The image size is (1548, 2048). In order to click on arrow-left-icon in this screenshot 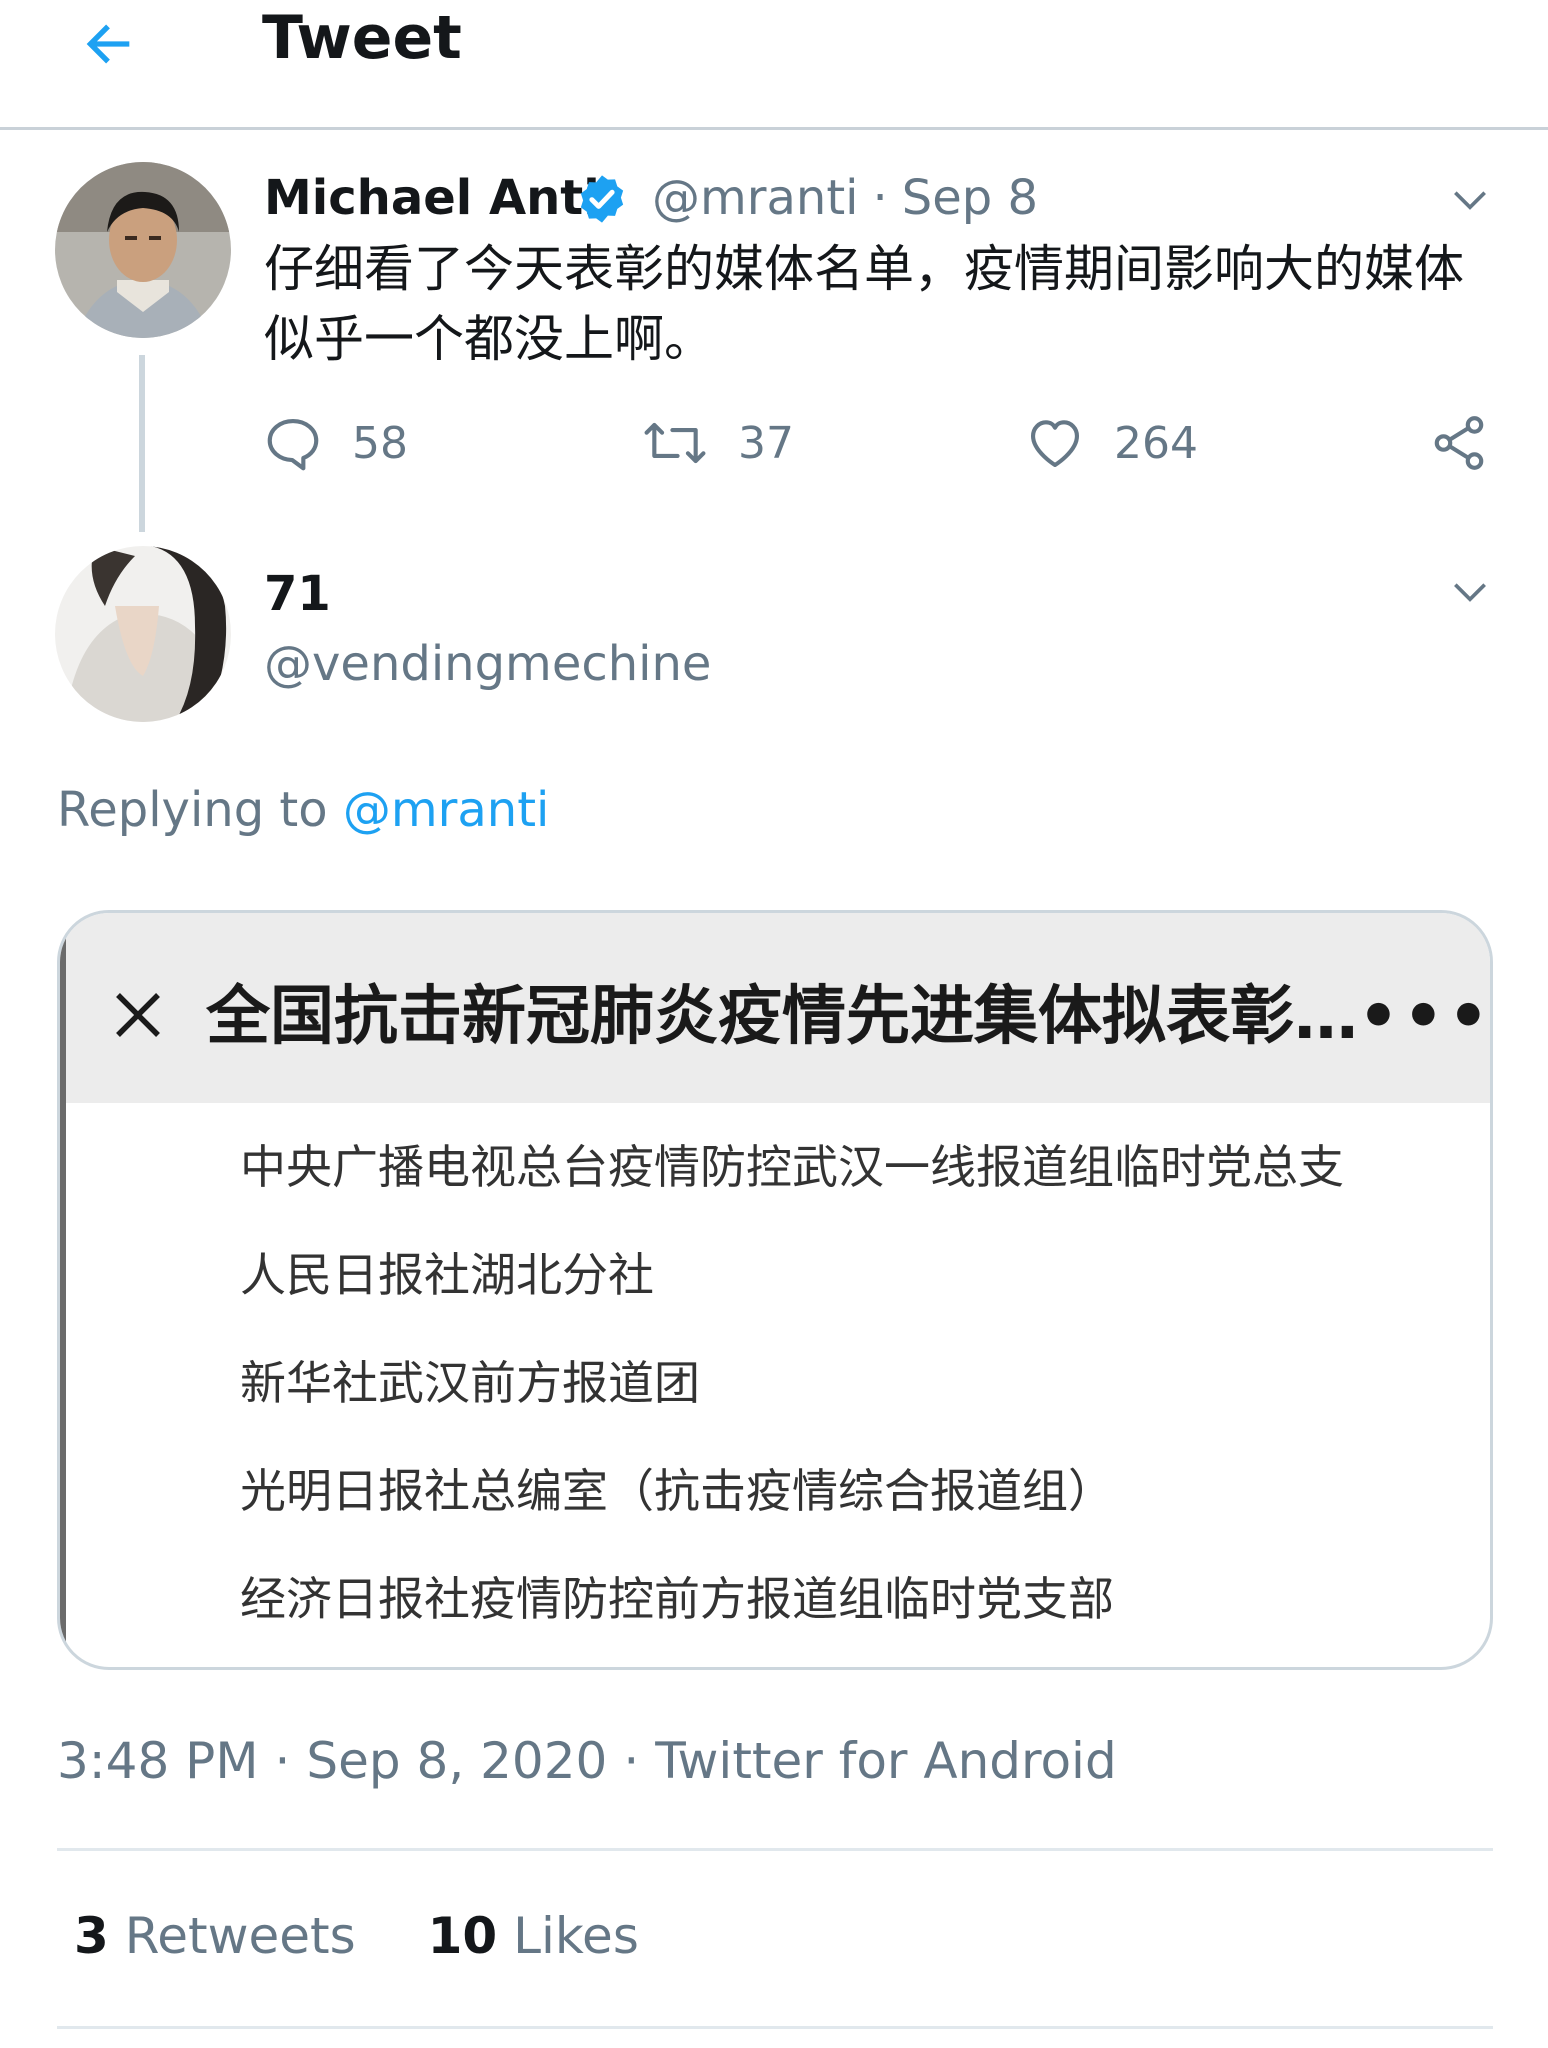, I will do `click(108, 44)`.